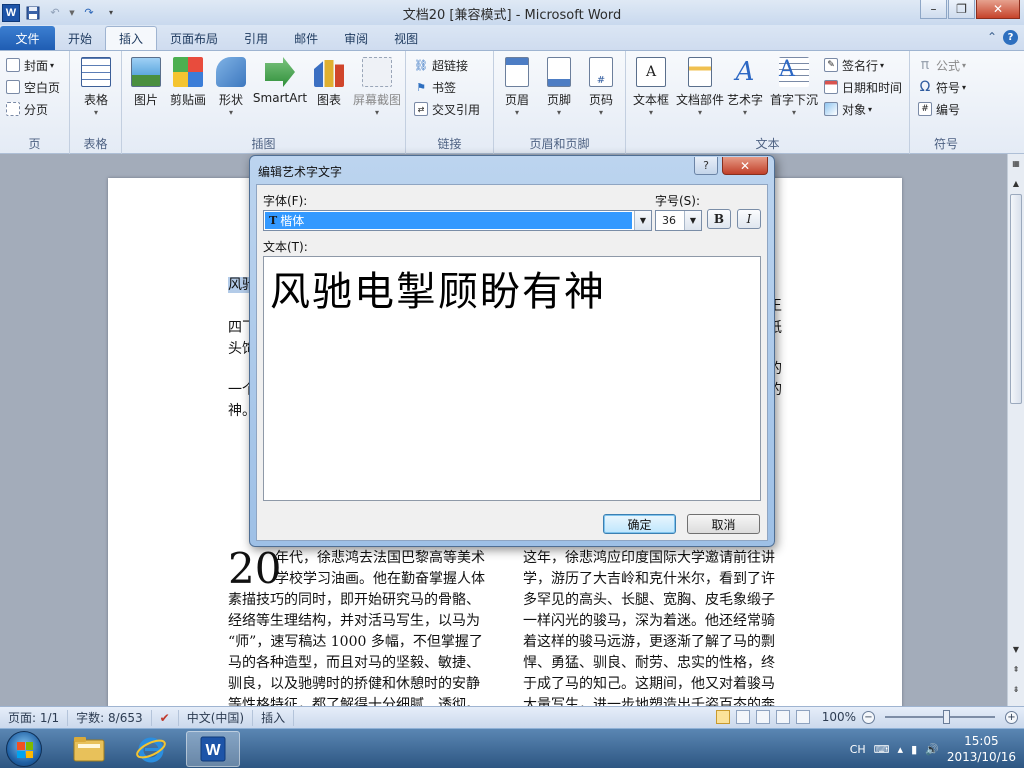 The height and width of the screenshot is (768, 1024). Describe the element at coordinates (651, 87) in the screenshot. I see `text-box-button: A 文本框 ▾` at that location.